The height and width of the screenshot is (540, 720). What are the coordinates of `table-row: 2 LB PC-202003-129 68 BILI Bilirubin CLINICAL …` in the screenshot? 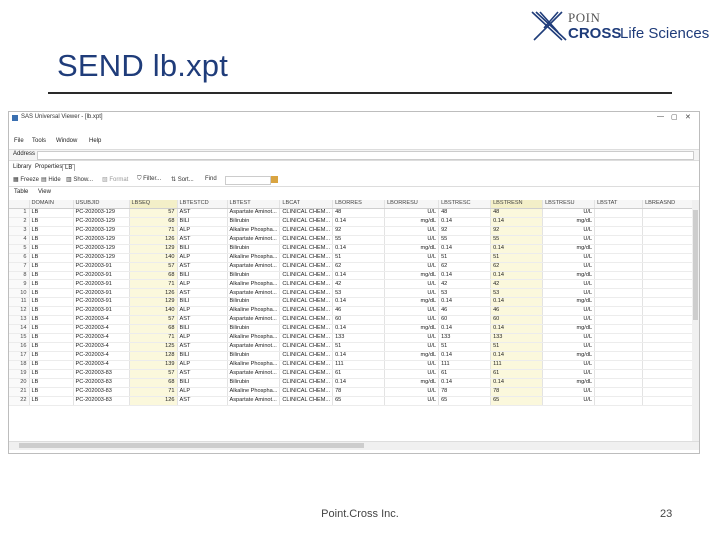 It's located at (352, 222).